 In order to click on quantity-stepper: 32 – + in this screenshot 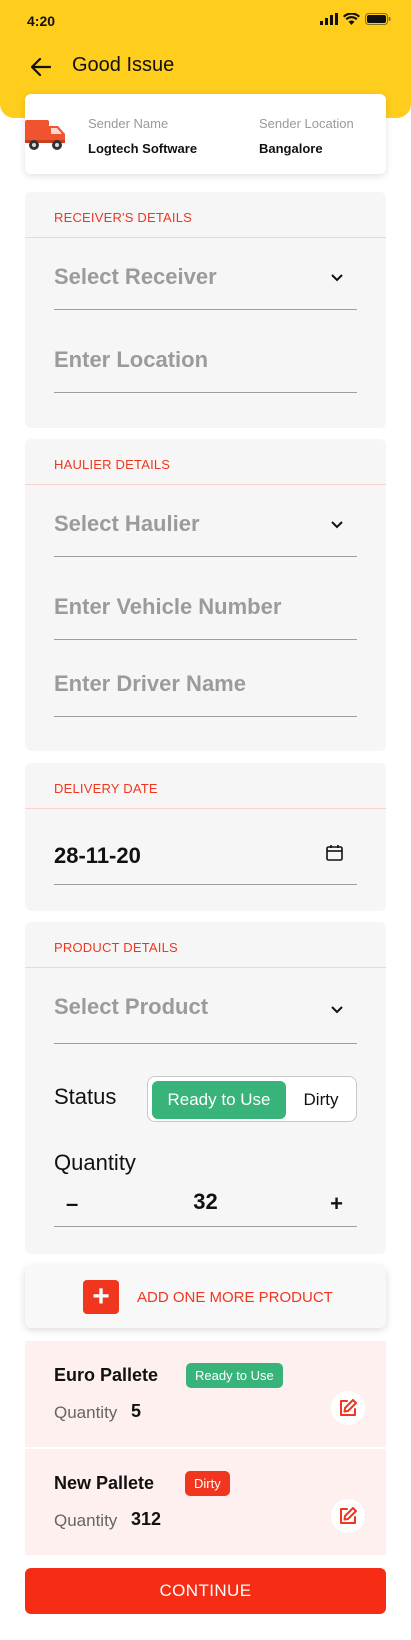, I will do `click(205, 1205)`.